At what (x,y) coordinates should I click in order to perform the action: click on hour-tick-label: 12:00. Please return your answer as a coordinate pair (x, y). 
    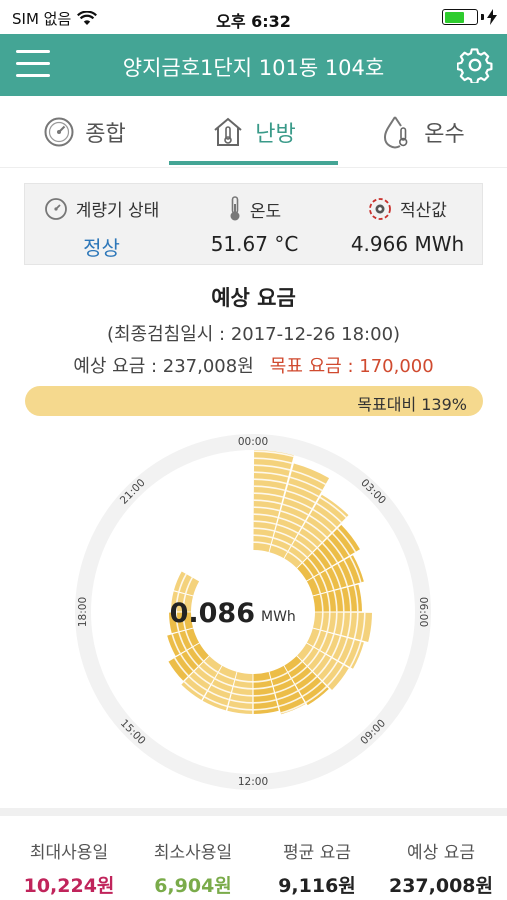
    Looking at the image, I should click on (253, 782).